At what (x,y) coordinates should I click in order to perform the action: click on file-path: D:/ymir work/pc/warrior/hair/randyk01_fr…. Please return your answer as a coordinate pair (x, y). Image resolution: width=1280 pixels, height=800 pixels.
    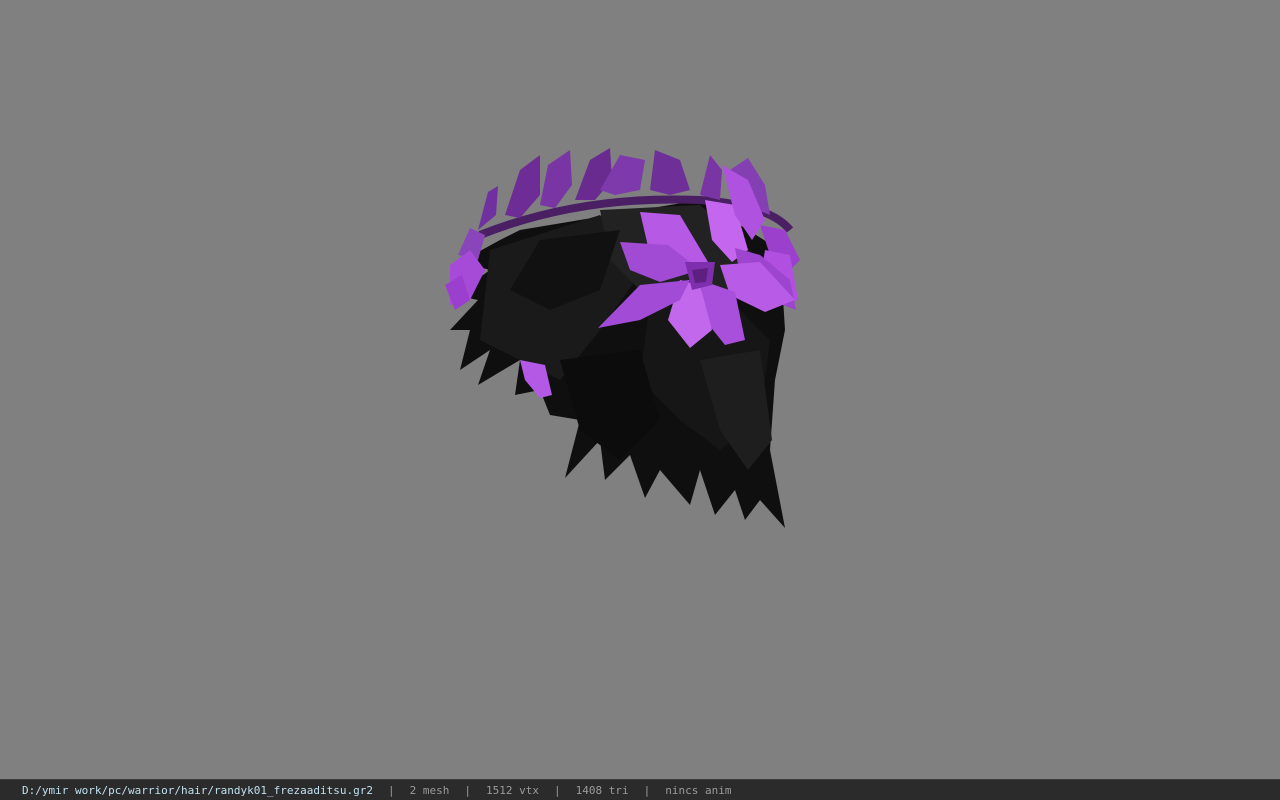
    Looking at the image, I should click on (197, 790).